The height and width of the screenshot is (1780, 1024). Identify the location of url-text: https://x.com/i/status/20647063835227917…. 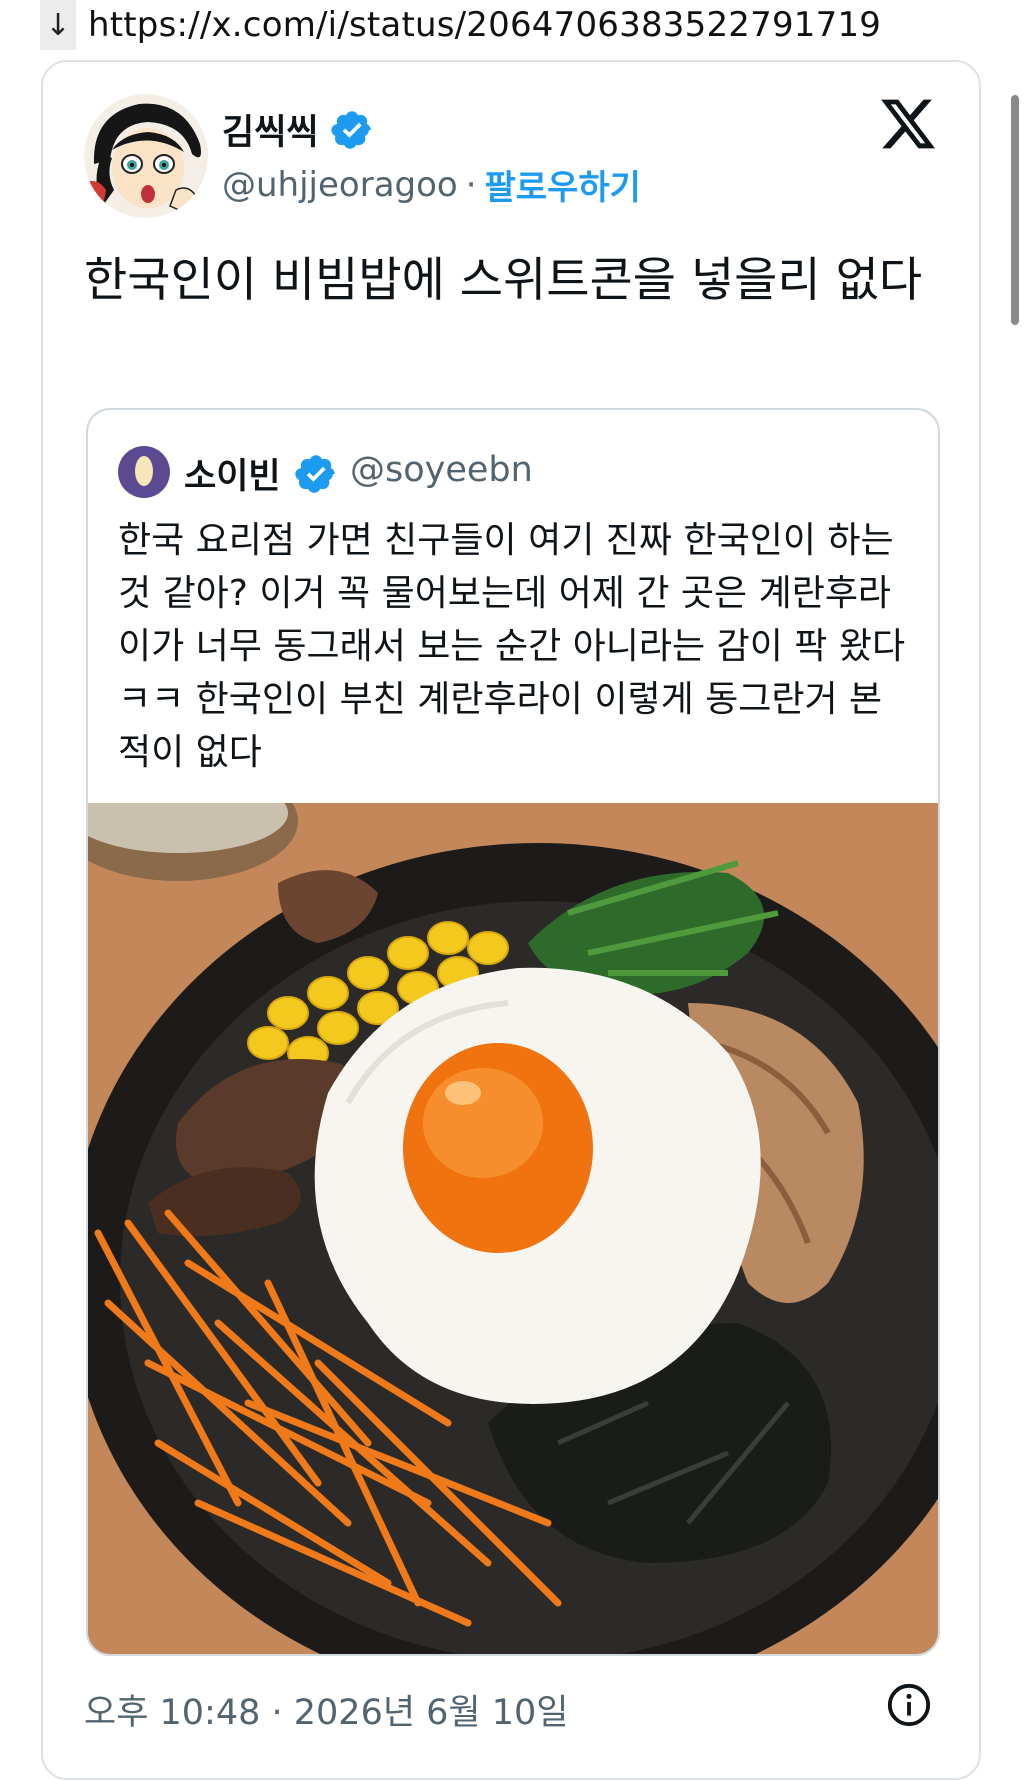
(484, 25).